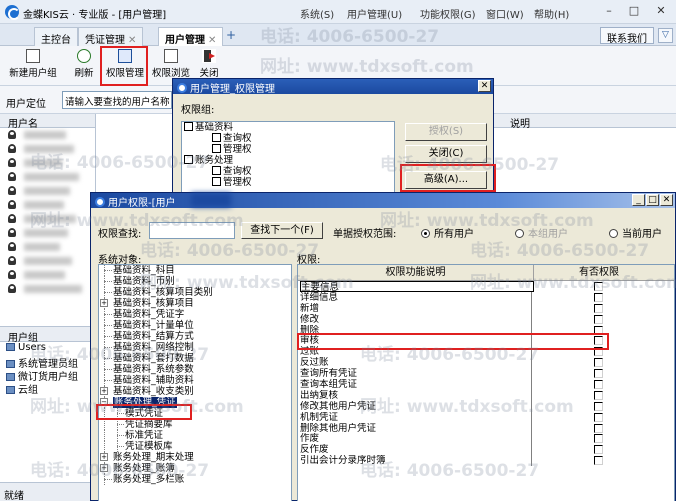  Describe the element at coordinates (486, 286) in the screenshot. I see `permission-row: 主要信息` at that location.